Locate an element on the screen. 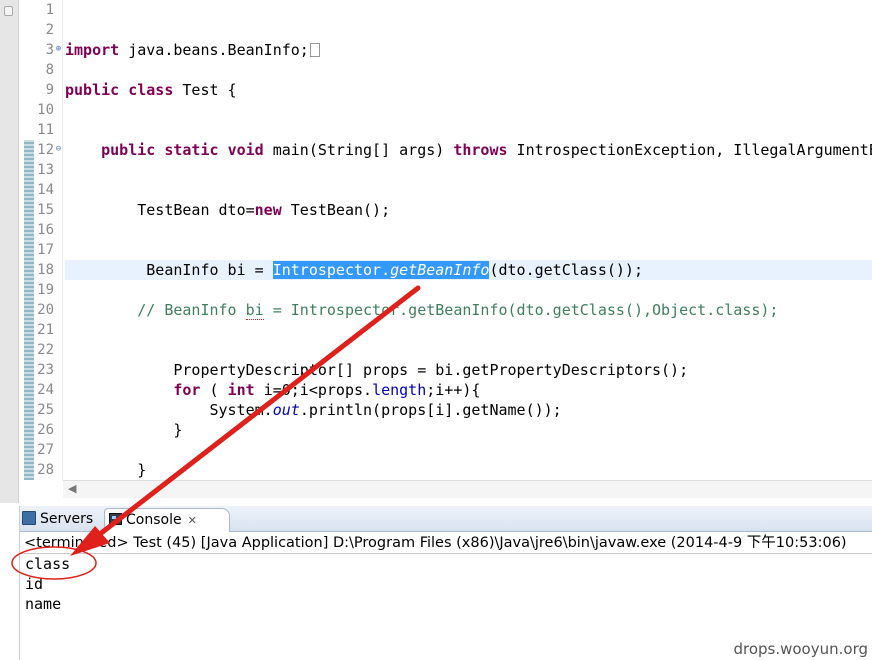  line-number: 11 is located at coordinates (45, 130).